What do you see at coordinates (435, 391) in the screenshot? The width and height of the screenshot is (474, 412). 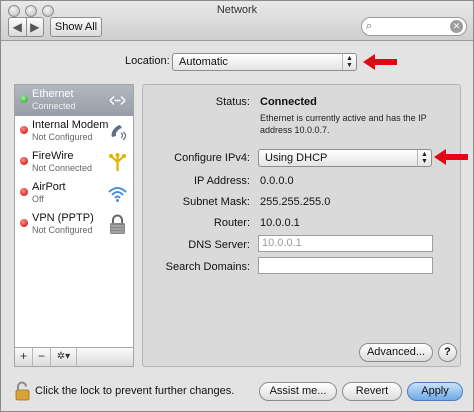 I see `apply-button: Apply` at bounding box center [435, 391].